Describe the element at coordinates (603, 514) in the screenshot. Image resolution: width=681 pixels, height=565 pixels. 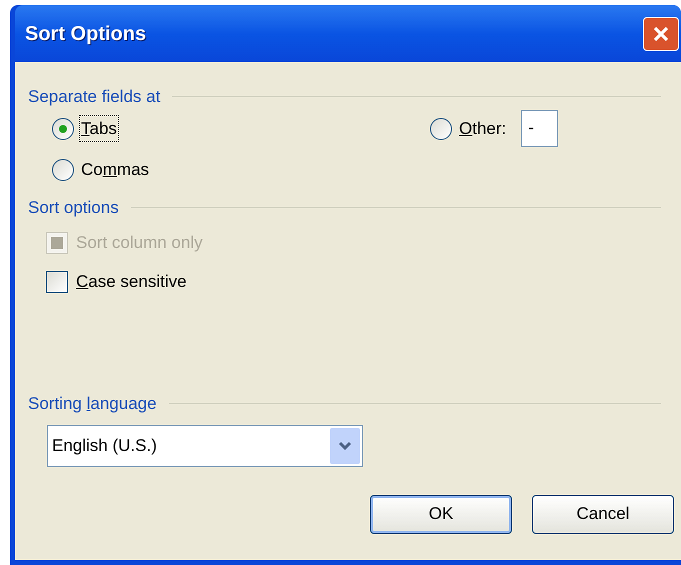
I see `dialog-button: Cancel` at that location.